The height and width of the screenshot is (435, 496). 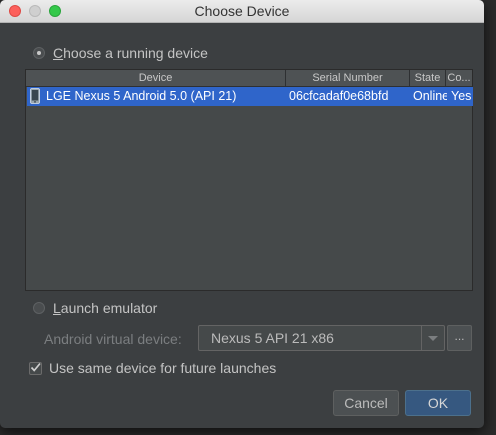 What do you see at coordinates (35, 96) in the screenshot?
I see `phone-icon` at bounding box center [35, 96].